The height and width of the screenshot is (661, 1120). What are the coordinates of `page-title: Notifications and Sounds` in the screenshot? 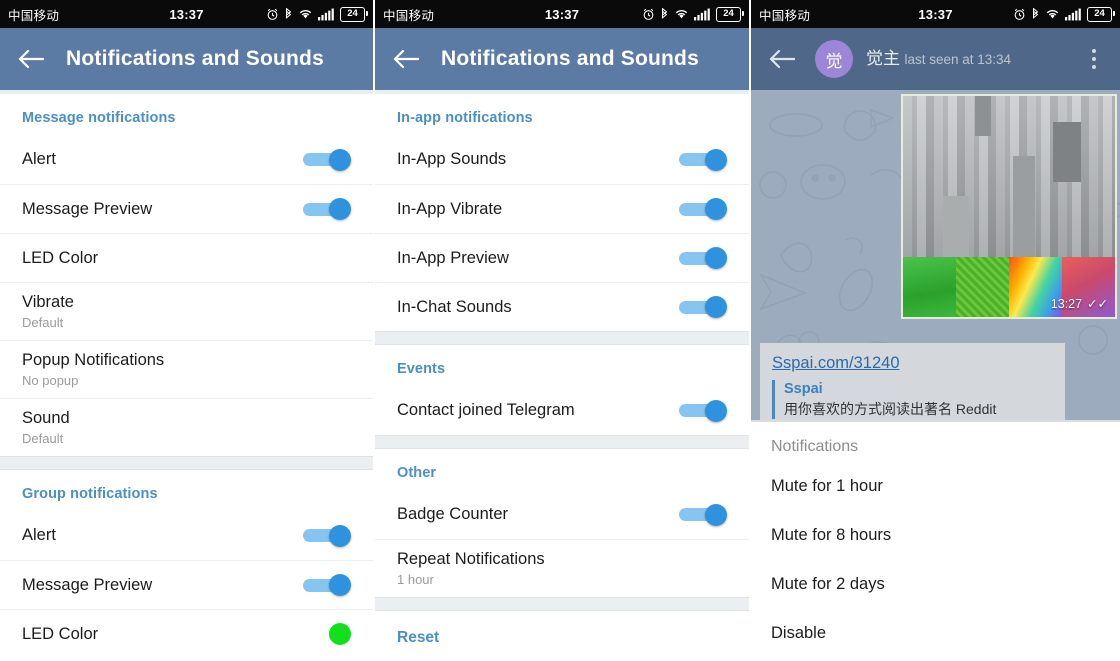 It's located at (570, 58).